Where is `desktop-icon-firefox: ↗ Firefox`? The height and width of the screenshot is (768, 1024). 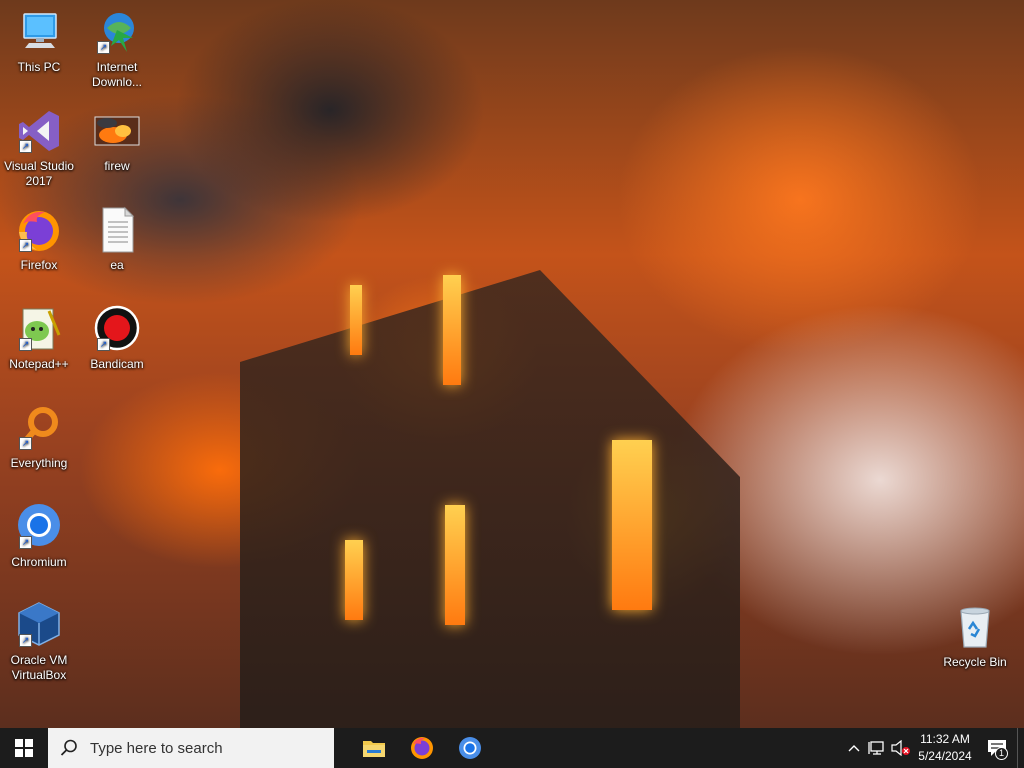
desktop-icon-firefox: ↗ Firefox is located at coordinates (39, 239).